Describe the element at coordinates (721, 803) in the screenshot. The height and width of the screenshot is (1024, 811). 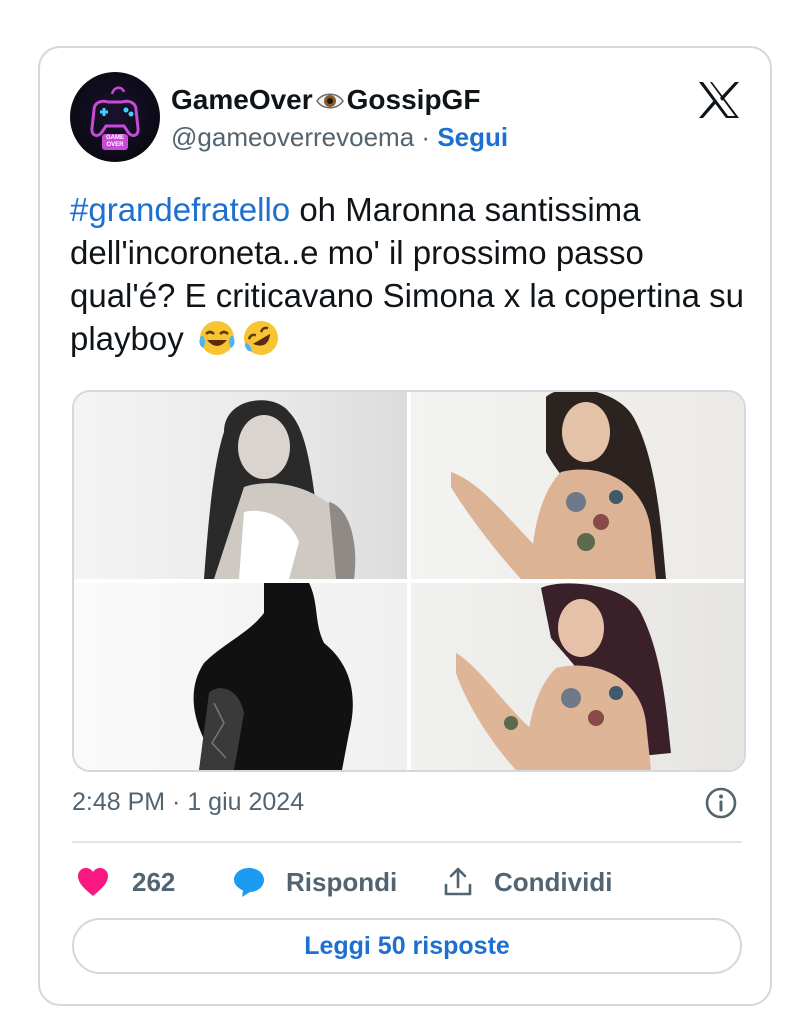
I see `info-icon` at that location.